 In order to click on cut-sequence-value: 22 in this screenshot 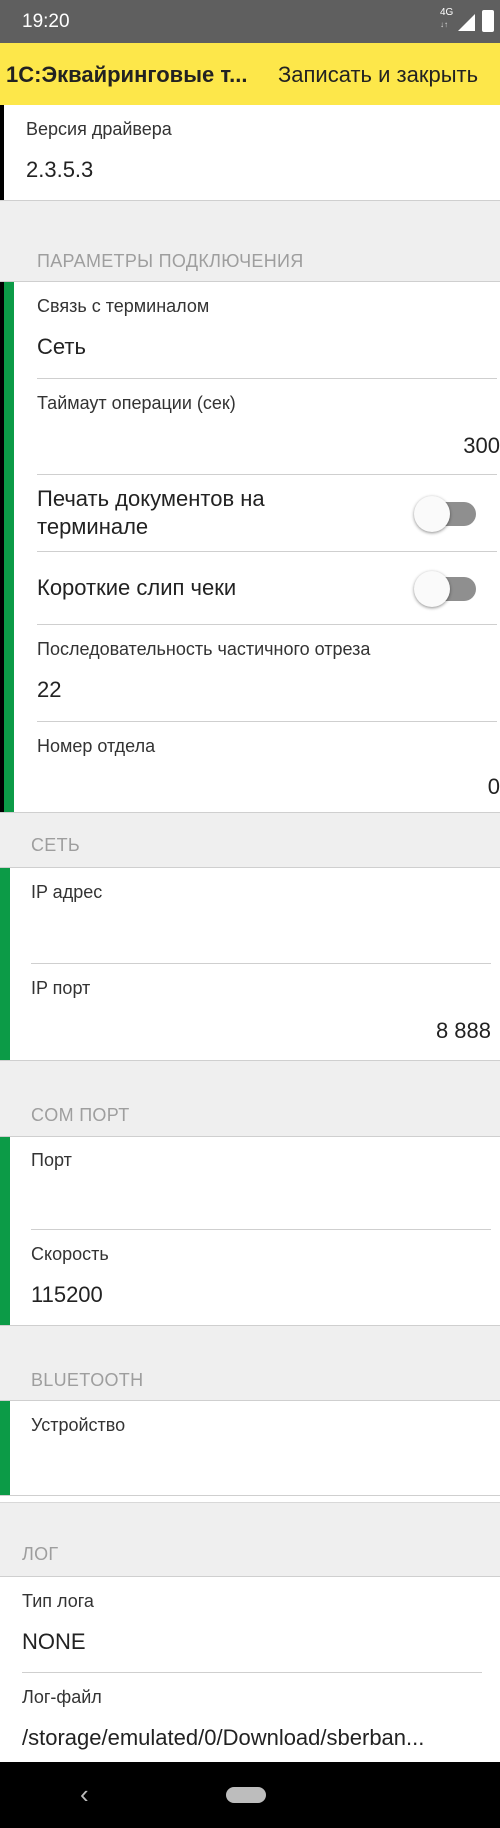, I will do `click(49, 690)`.